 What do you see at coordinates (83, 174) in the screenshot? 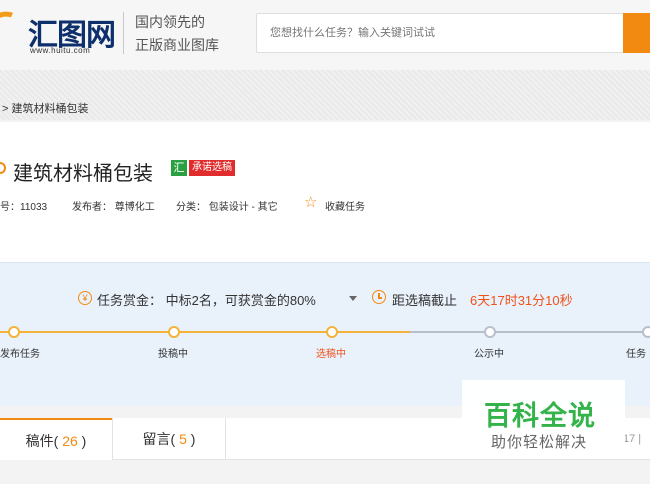
I see `task-title: 建筑材料桶包装` at bounding box center [83, 174].